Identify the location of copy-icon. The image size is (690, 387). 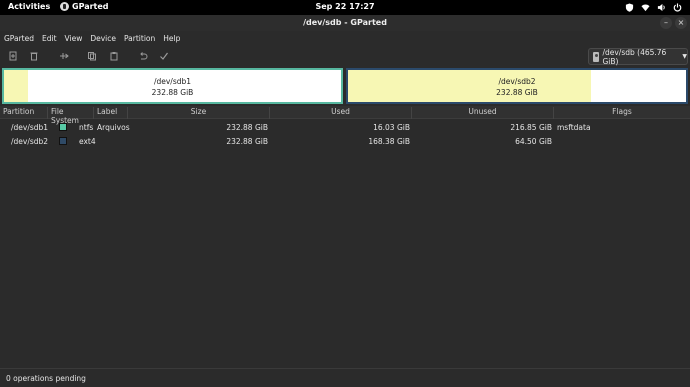
(92, 56).